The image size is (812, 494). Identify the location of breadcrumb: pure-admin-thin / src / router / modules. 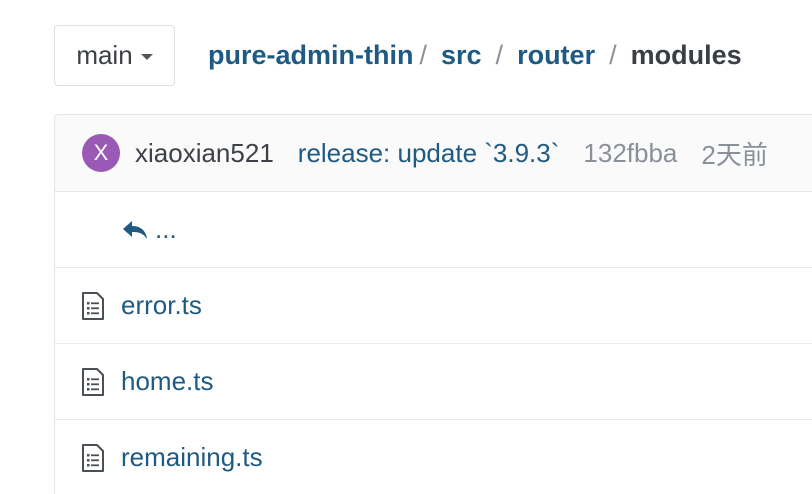
(475, 55).